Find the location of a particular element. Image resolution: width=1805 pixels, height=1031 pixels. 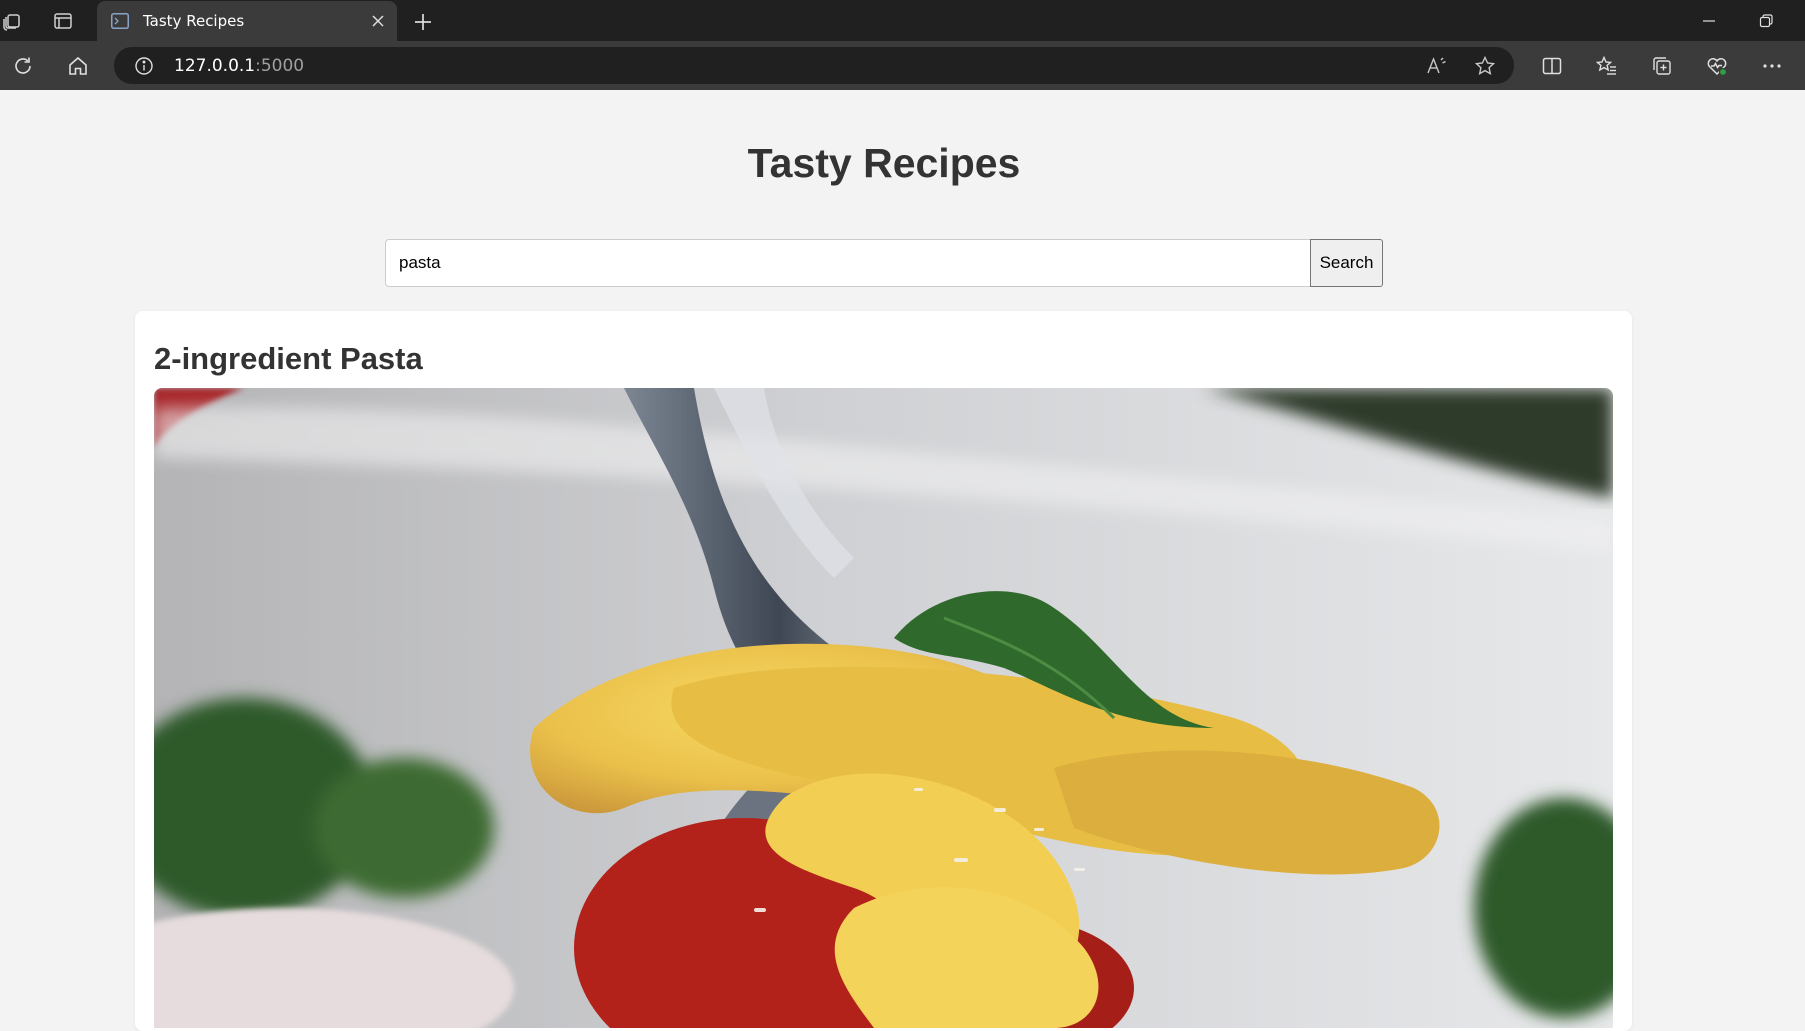

close-tab-icon is located at coordinates (378, 21).